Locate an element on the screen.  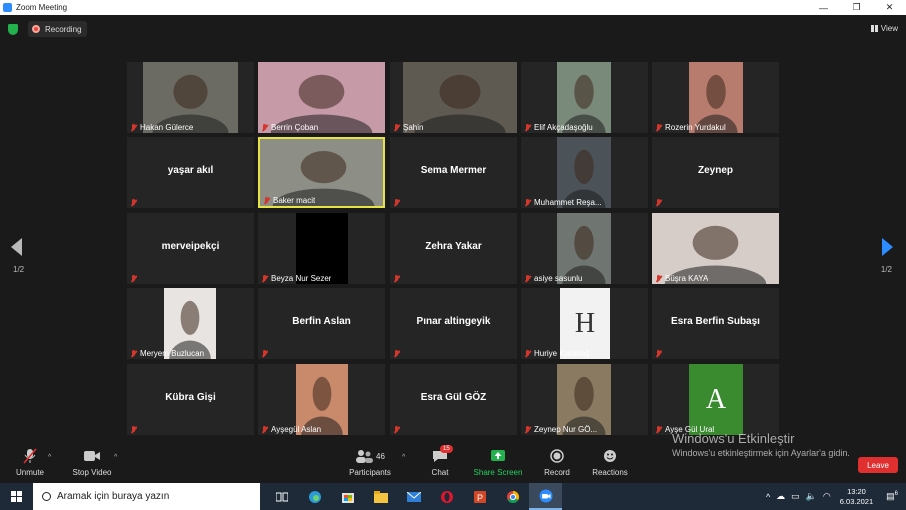
volume-icon: 🔈 is located at coordinates (811, 496).